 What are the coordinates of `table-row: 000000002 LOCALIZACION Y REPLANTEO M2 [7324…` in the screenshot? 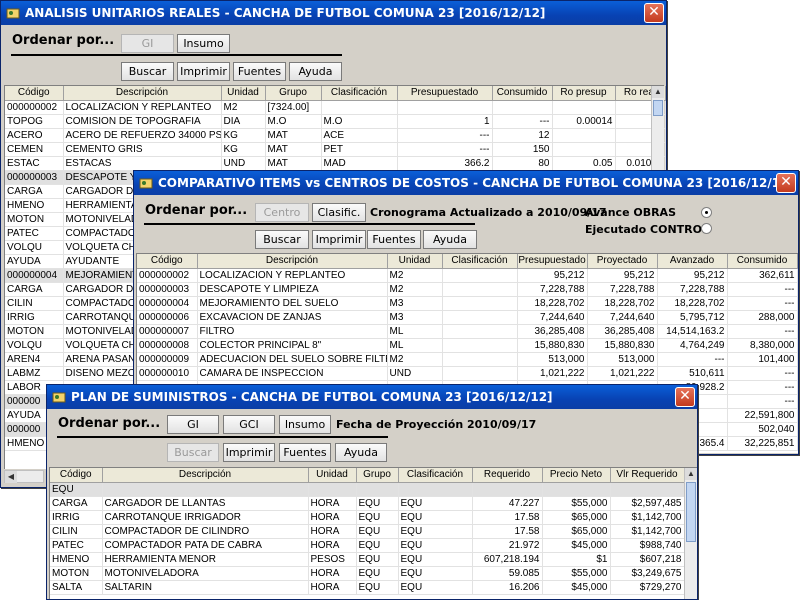 It's located at (335, 107).